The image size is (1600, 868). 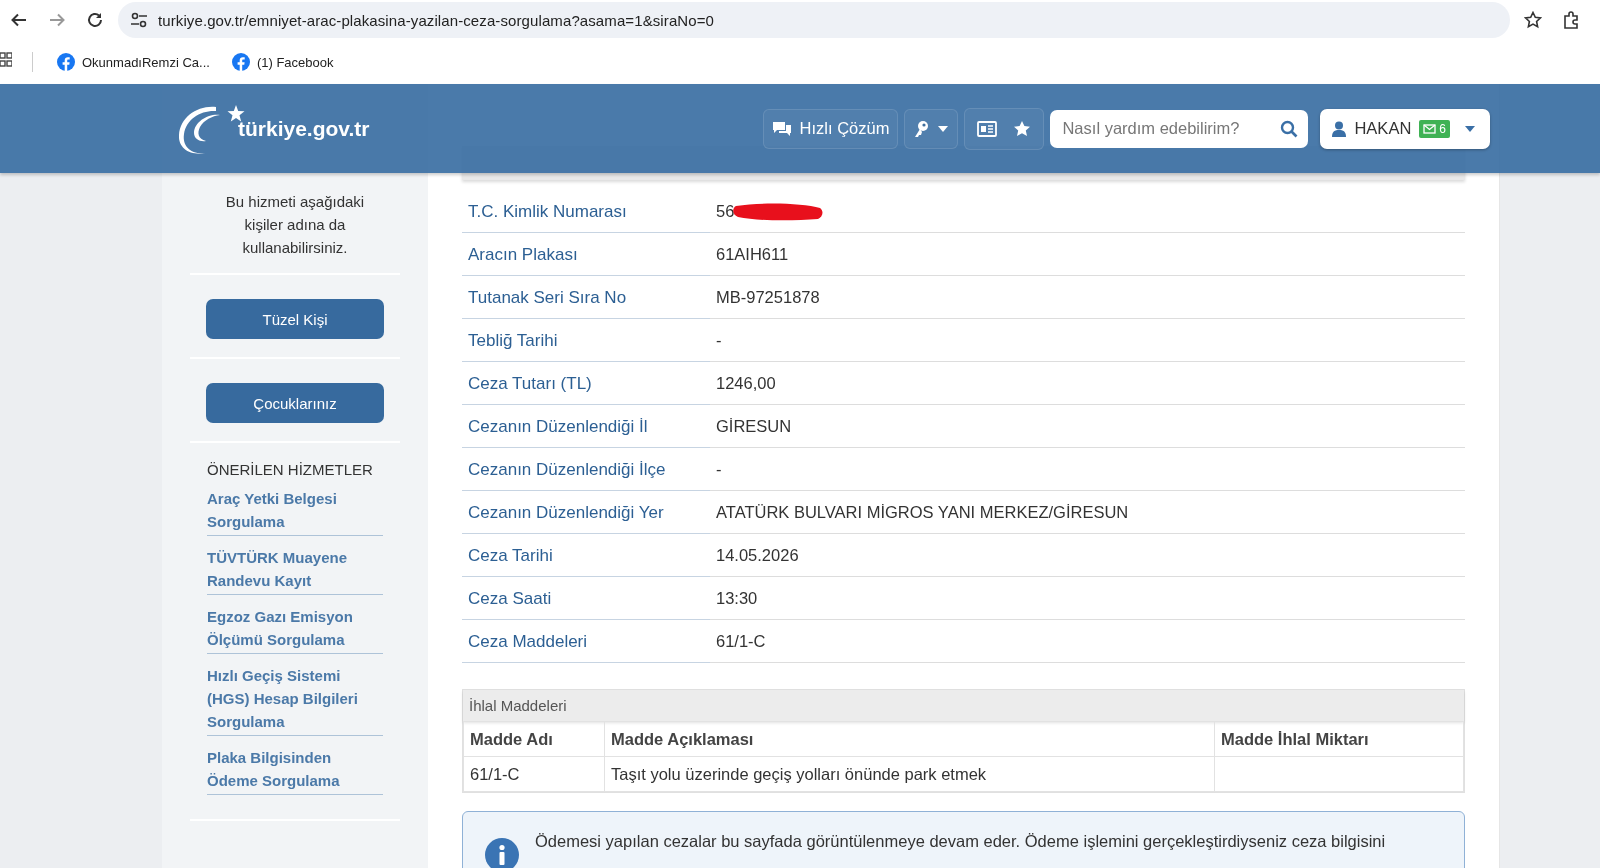 What do you see at coordinates (1571, 20) in the screenshot?
I see `extensions-icon` at bounding box center [1571, 20].